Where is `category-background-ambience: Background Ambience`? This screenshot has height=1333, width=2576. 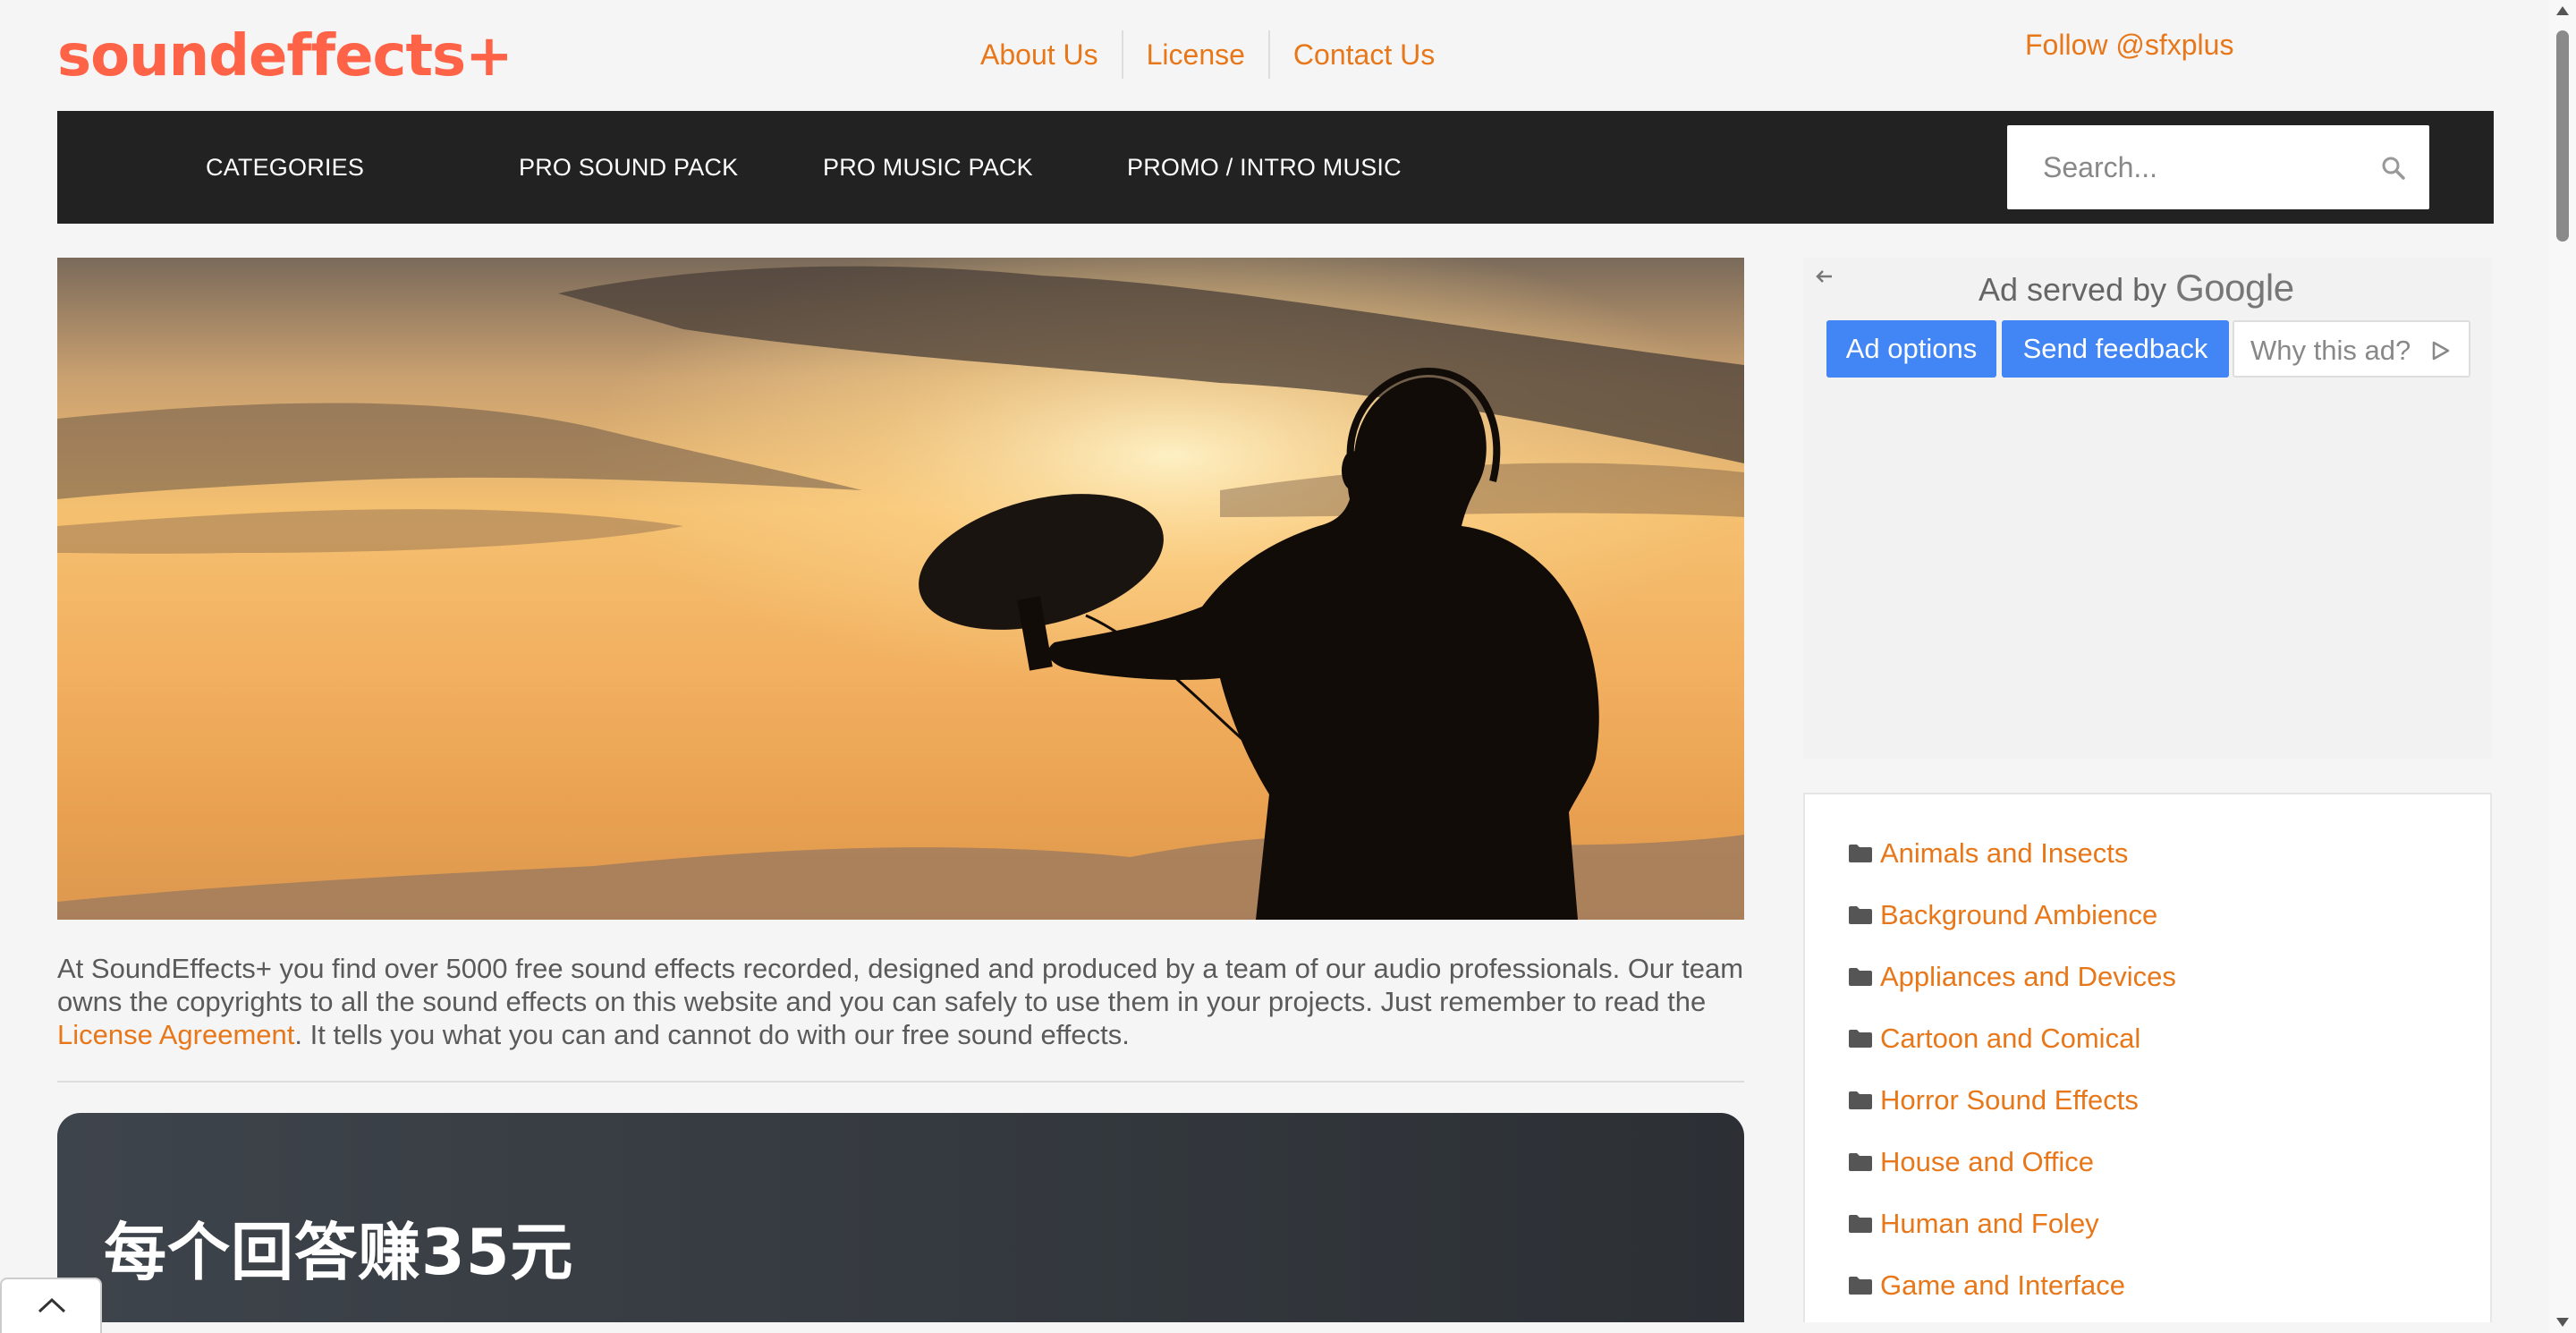 category-background-ambience: Background Ambience is located at coordinates (2018, 915).